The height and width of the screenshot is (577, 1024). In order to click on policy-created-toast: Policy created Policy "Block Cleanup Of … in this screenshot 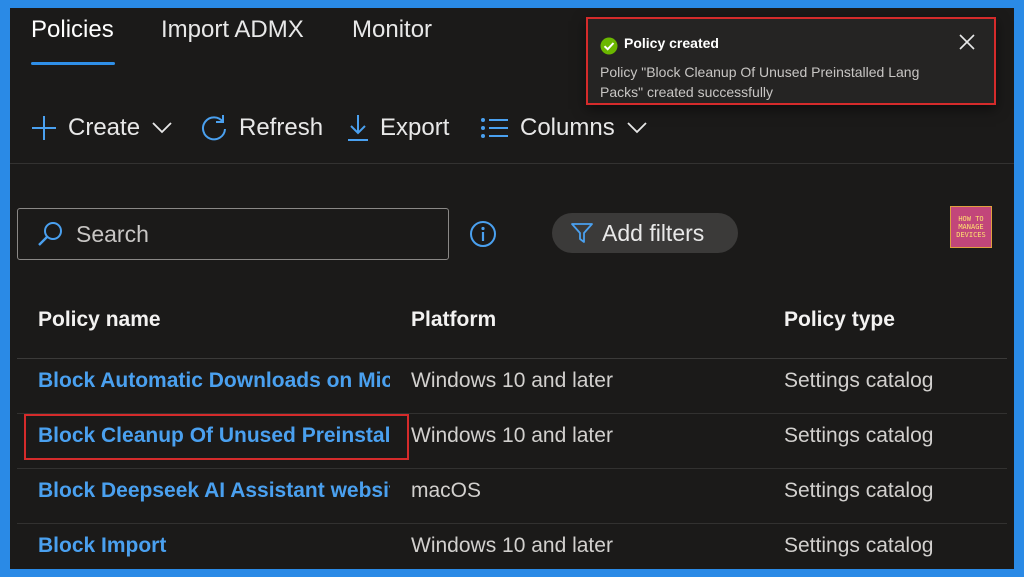, I will do `click(791, 61)`.